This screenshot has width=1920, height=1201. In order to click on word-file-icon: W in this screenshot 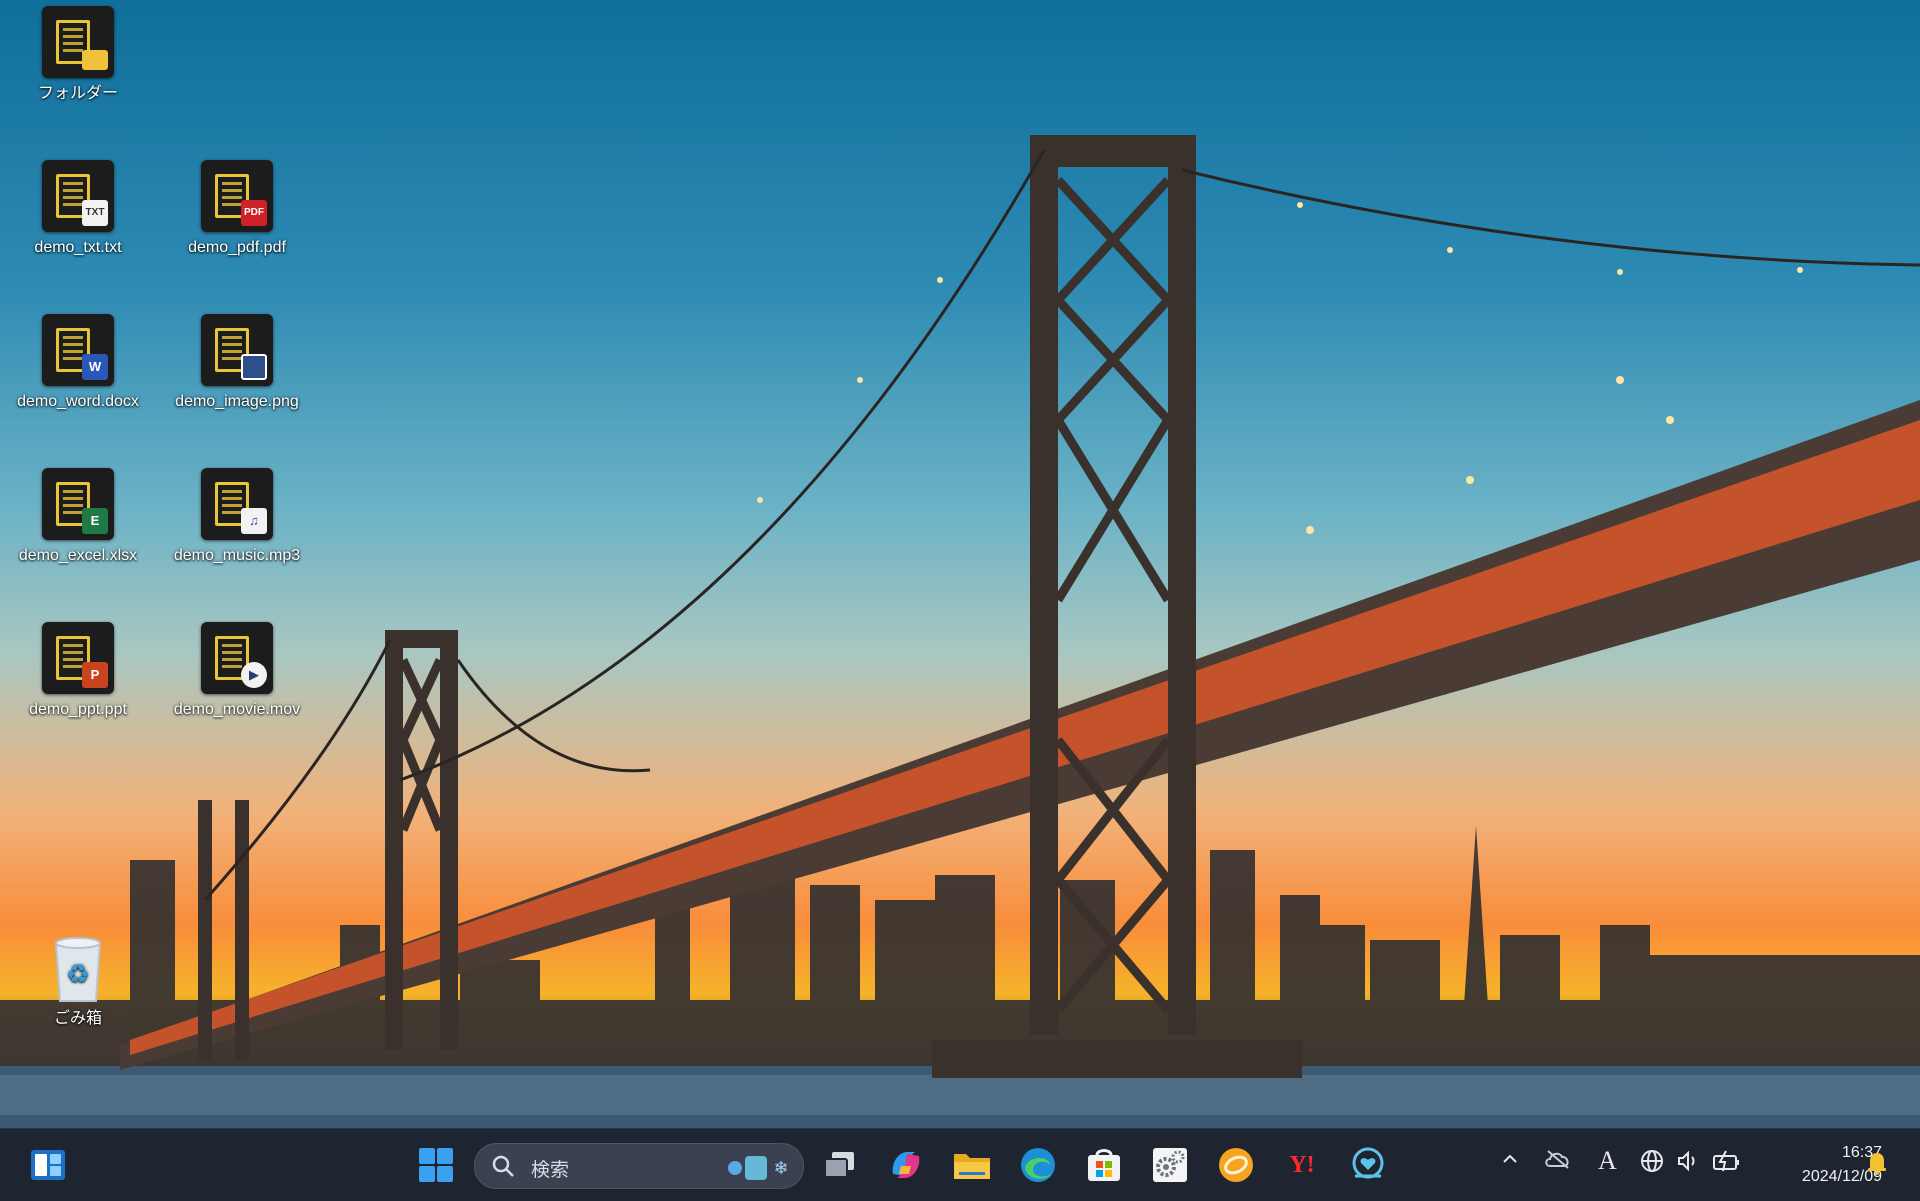, I will do `click(78, 350)`.